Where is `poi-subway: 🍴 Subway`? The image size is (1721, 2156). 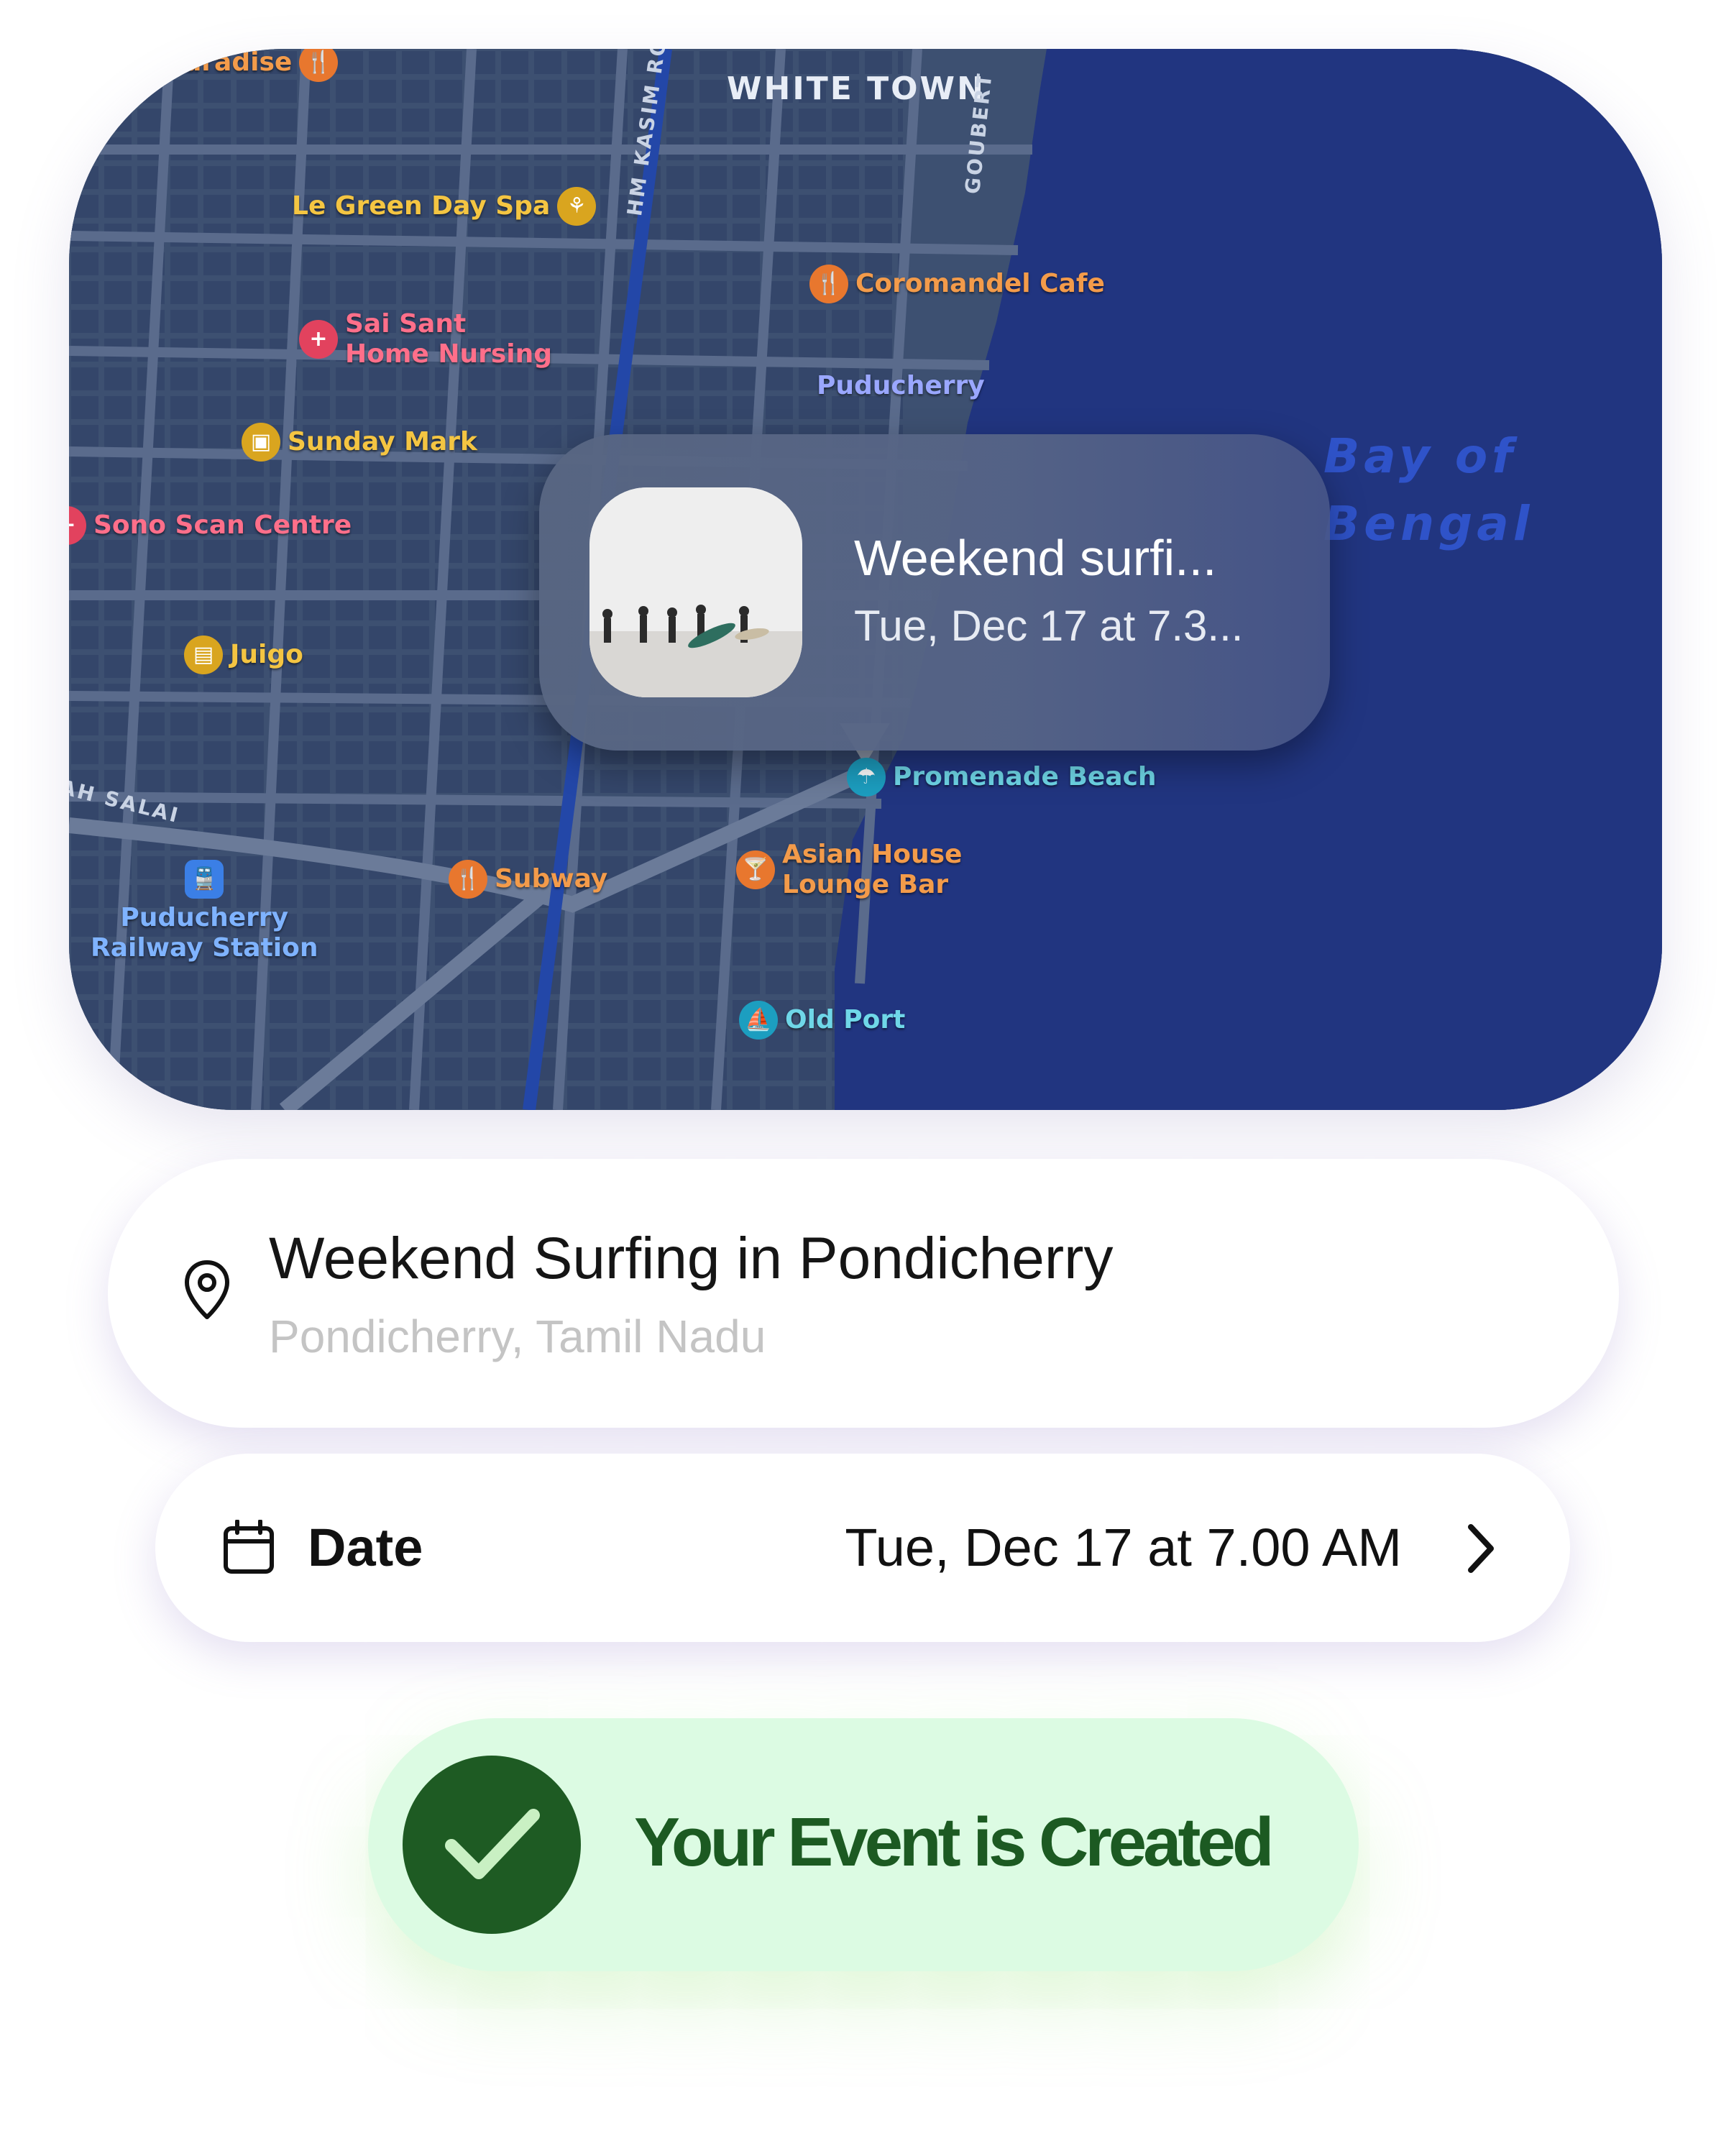
poi-subway: 🍴 Subway is located at coordinates (528, 880).